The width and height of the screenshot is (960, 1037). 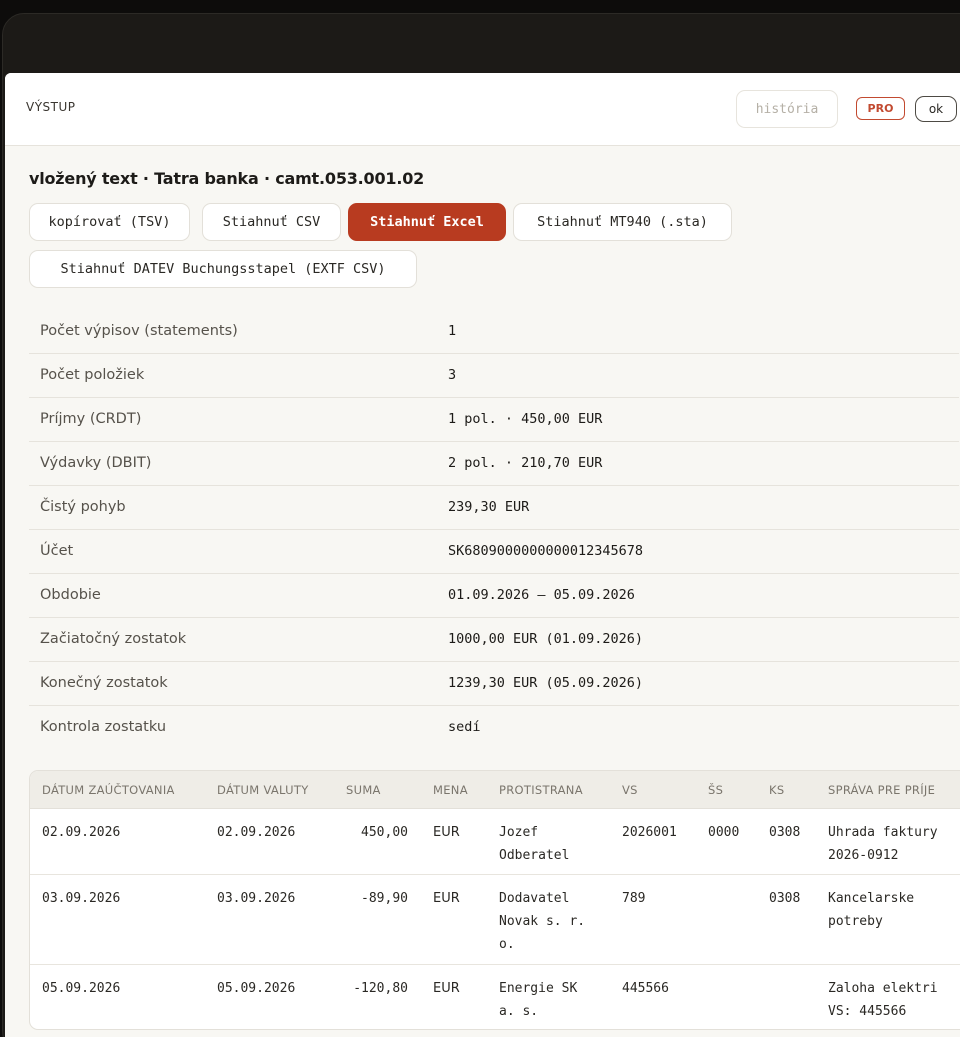 What do you see at coordinates (724, 832) in the screenshot?
I see `cell-ss: 0000` at bounding box center [724, 832].